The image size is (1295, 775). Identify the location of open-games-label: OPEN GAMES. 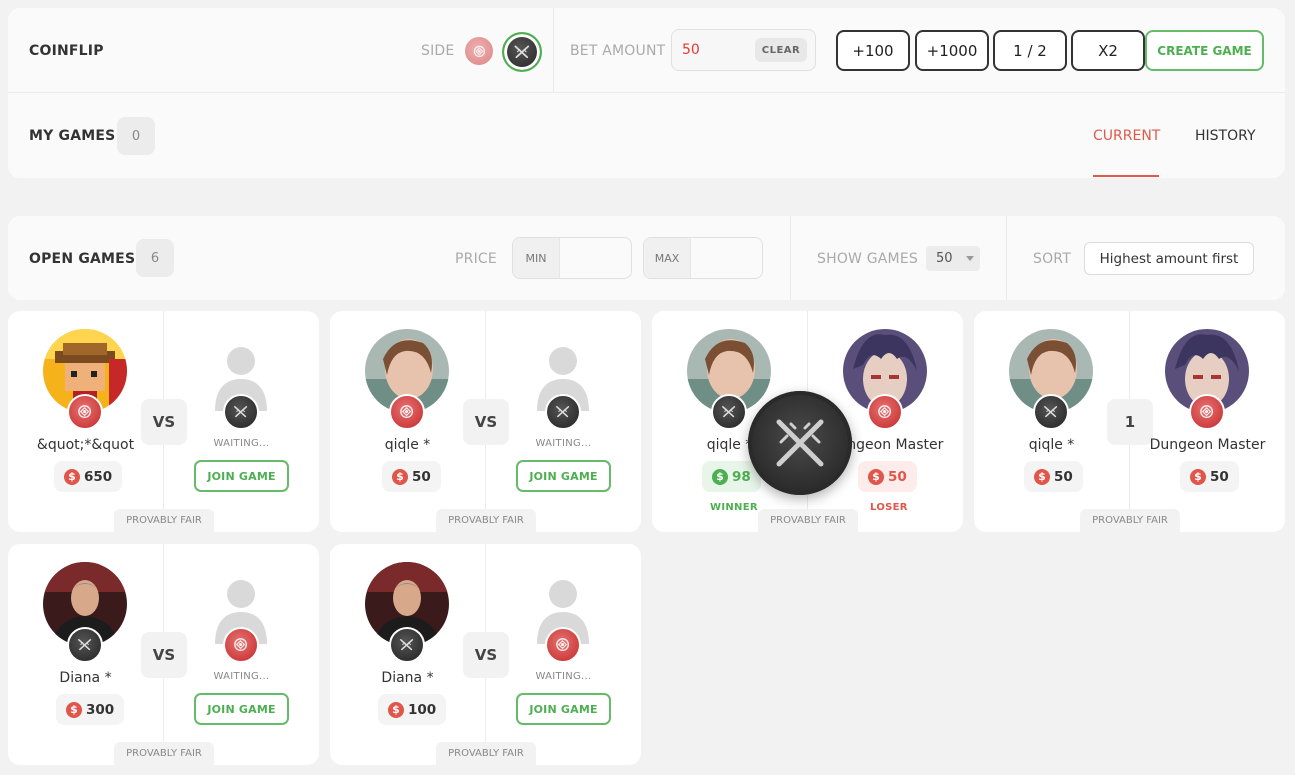
(82, 259).